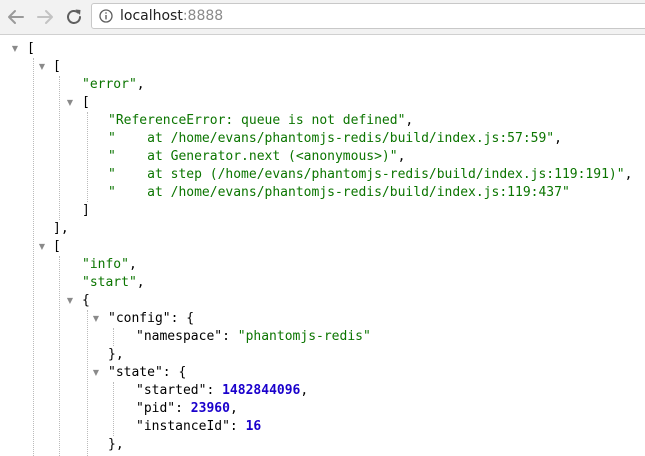 The height and width of the screenshot is (456, 645). I want to click on collapse-toggle-start-object: ▼, so click(70, 301).